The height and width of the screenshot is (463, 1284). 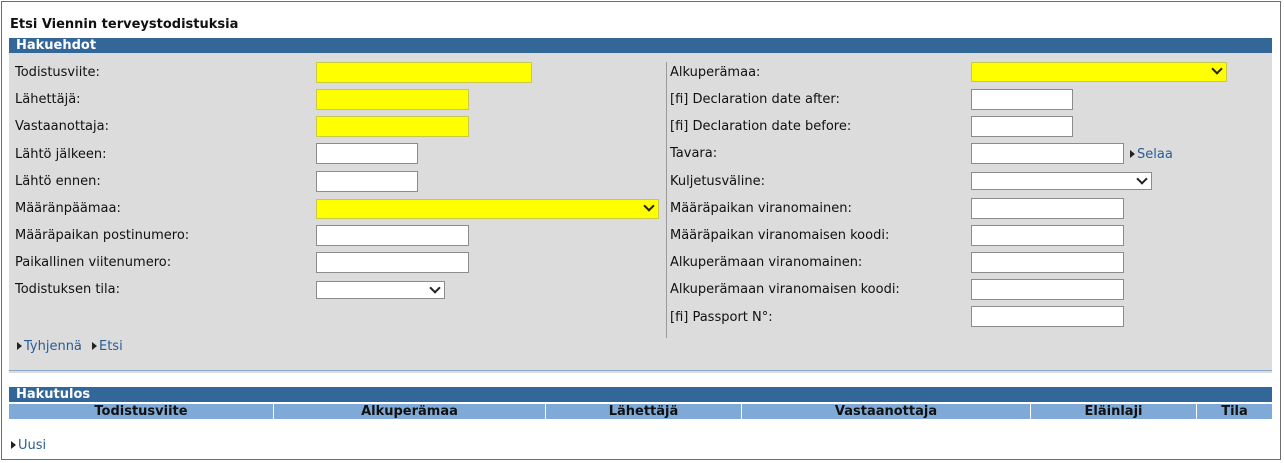 I want to click on label-tavara: Tavara:, so click(x=694, y=153).